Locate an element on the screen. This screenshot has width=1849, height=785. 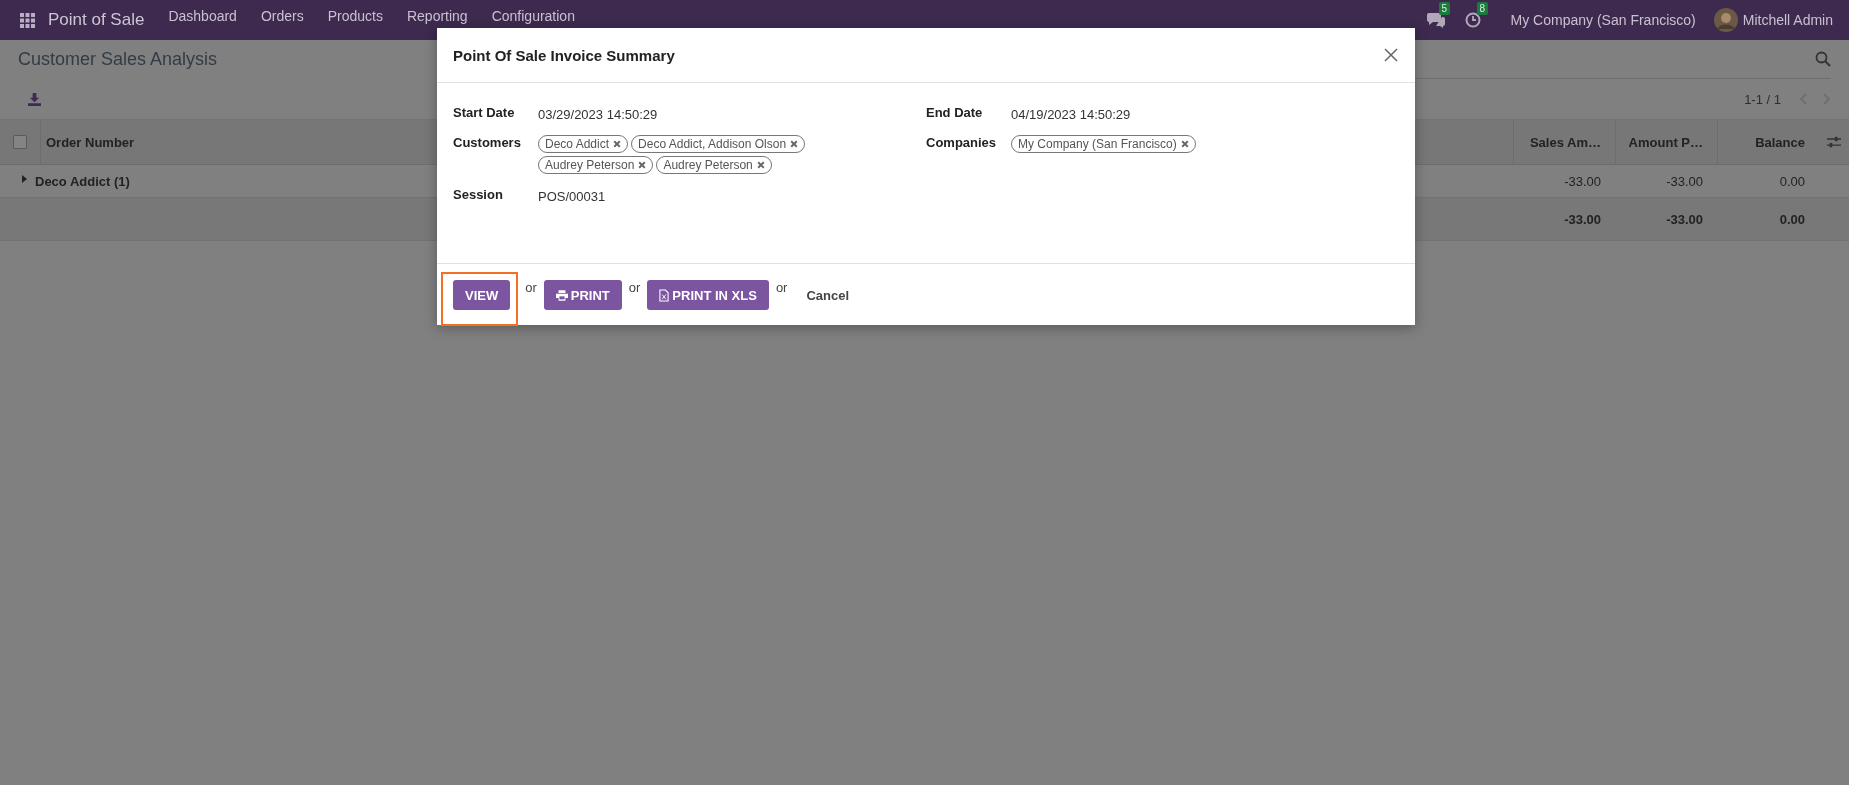
download-icon is located at coordinates (34, 99).